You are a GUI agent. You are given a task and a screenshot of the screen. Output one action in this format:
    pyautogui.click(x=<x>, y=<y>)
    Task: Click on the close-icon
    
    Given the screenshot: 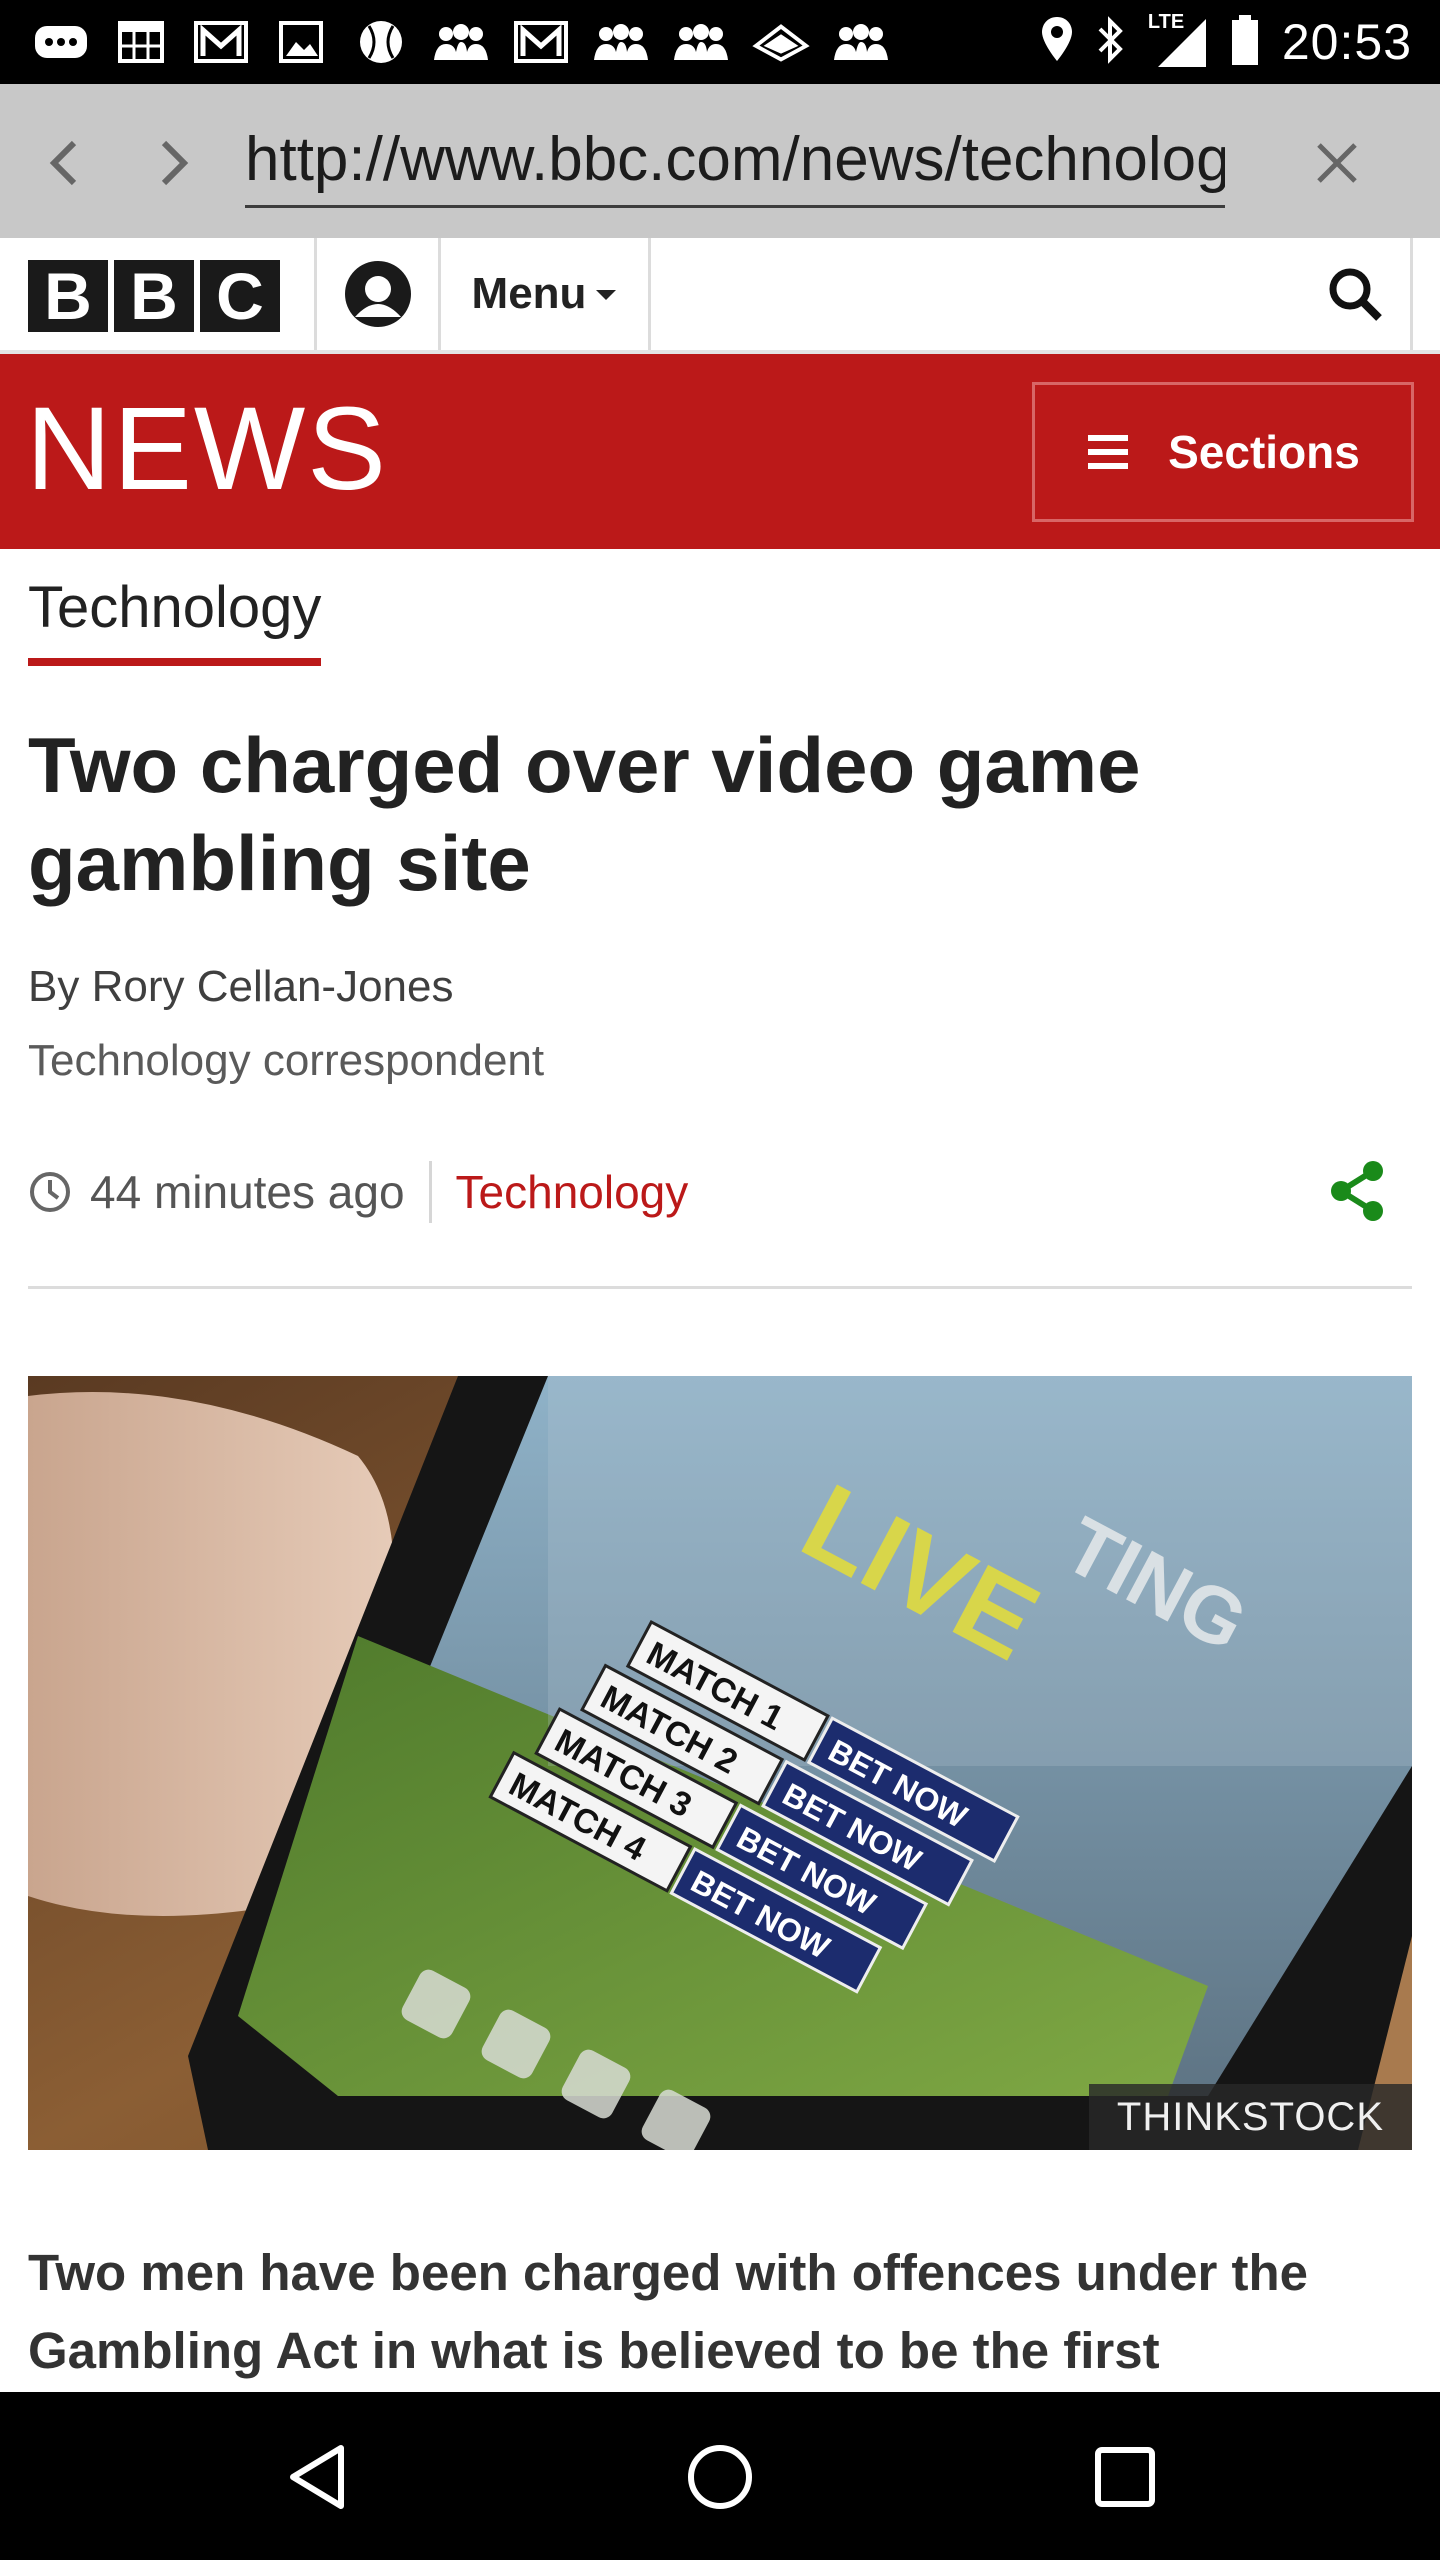 What is the action you would take?
    pyautogui.click(x=1337, y=163)
    